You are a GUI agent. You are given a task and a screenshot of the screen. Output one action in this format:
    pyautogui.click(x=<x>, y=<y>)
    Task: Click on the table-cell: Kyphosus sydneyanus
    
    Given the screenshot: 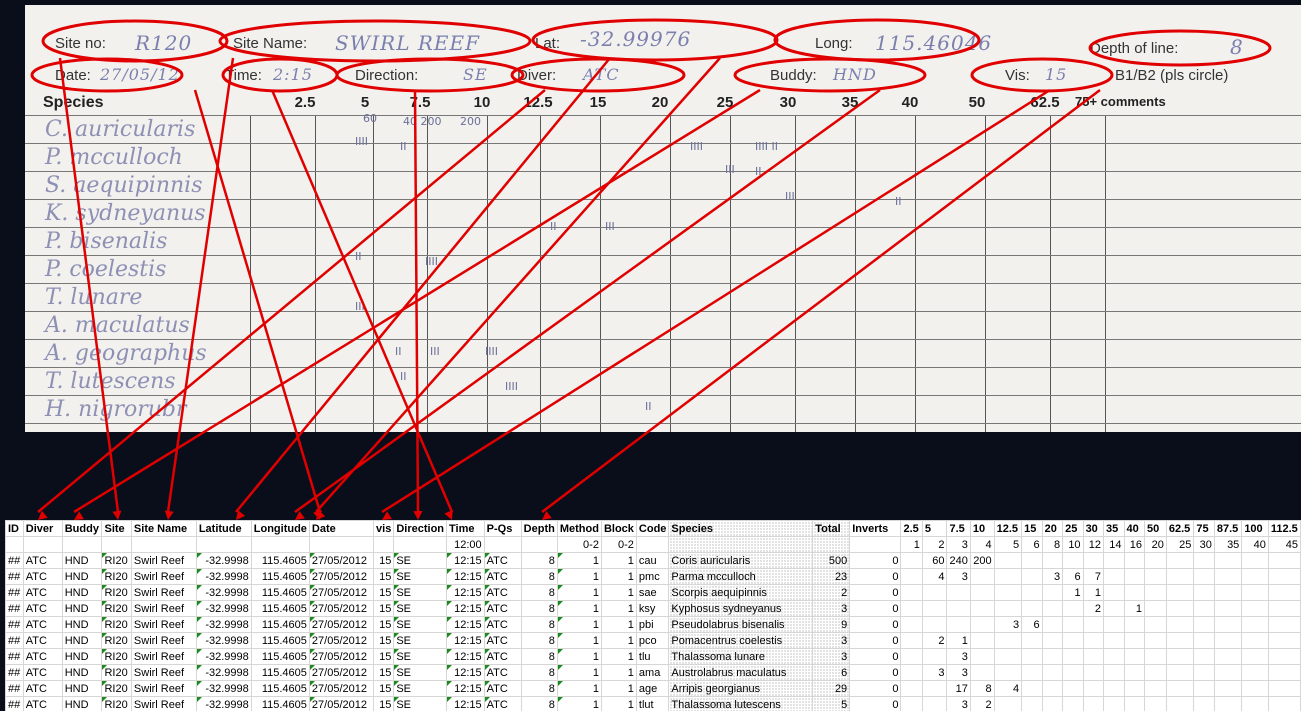 What is the action you would take?
    pyautogui.click(x=741, y=608)
    